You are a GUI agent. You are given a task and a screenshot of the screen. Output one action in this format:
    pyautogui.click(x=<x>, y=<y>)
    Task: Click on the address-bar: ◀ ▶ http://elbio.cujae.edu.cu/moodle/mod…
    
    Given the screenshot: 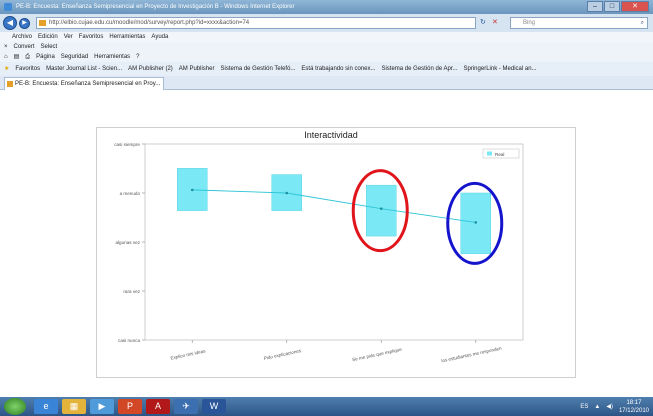 What is the action you would take?
    pyautogui.click(x=326, y=23)
    